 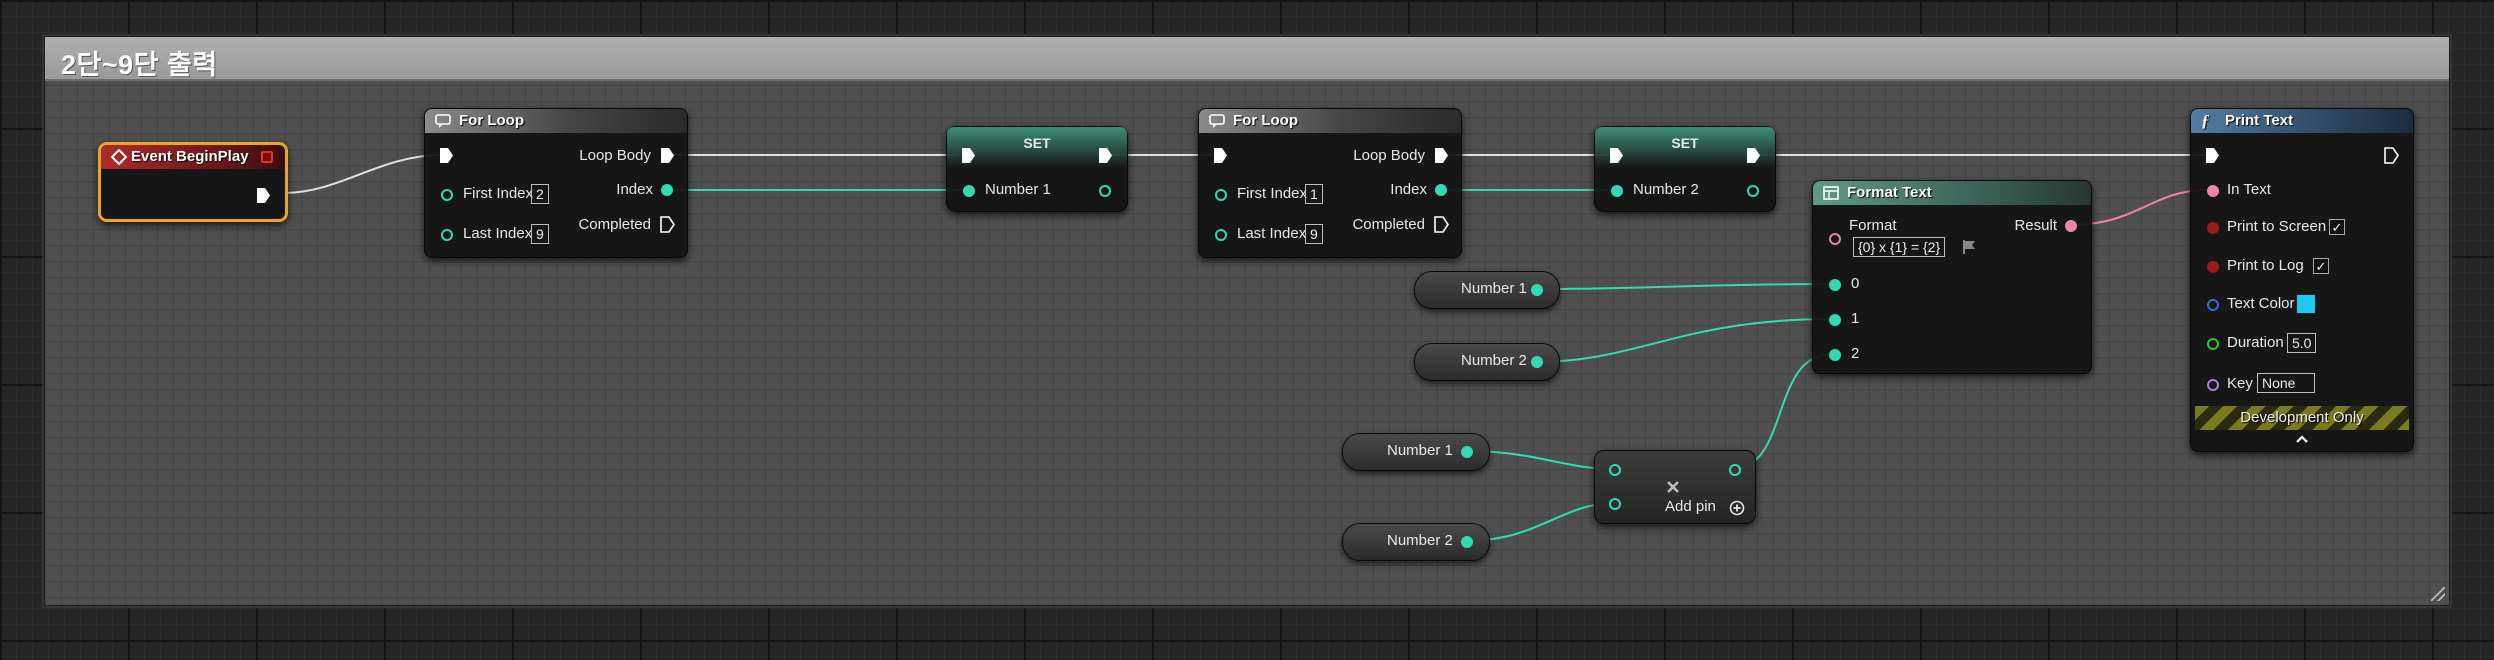 What do you see at coordinates (267, 157) in the screenshot?
I see `event-delegate-pin` at bounding box center [267, 157].